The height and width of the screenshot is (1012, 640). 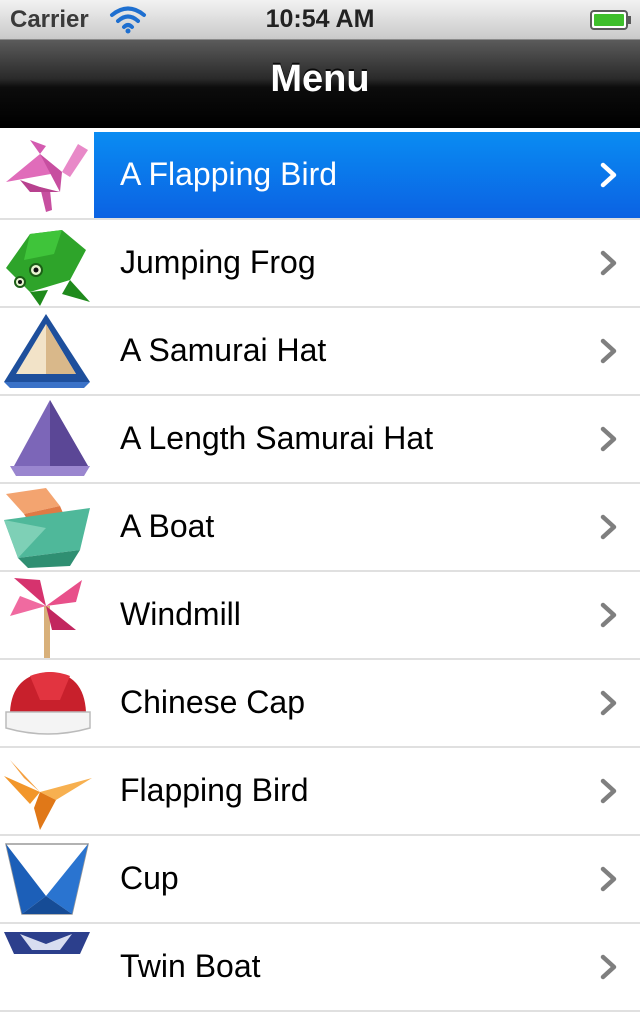 What do you see at coordinates (212, 702) in the screenshot?
I see `list-item-label: Chinese Cap` at bounding box center [212, 702].